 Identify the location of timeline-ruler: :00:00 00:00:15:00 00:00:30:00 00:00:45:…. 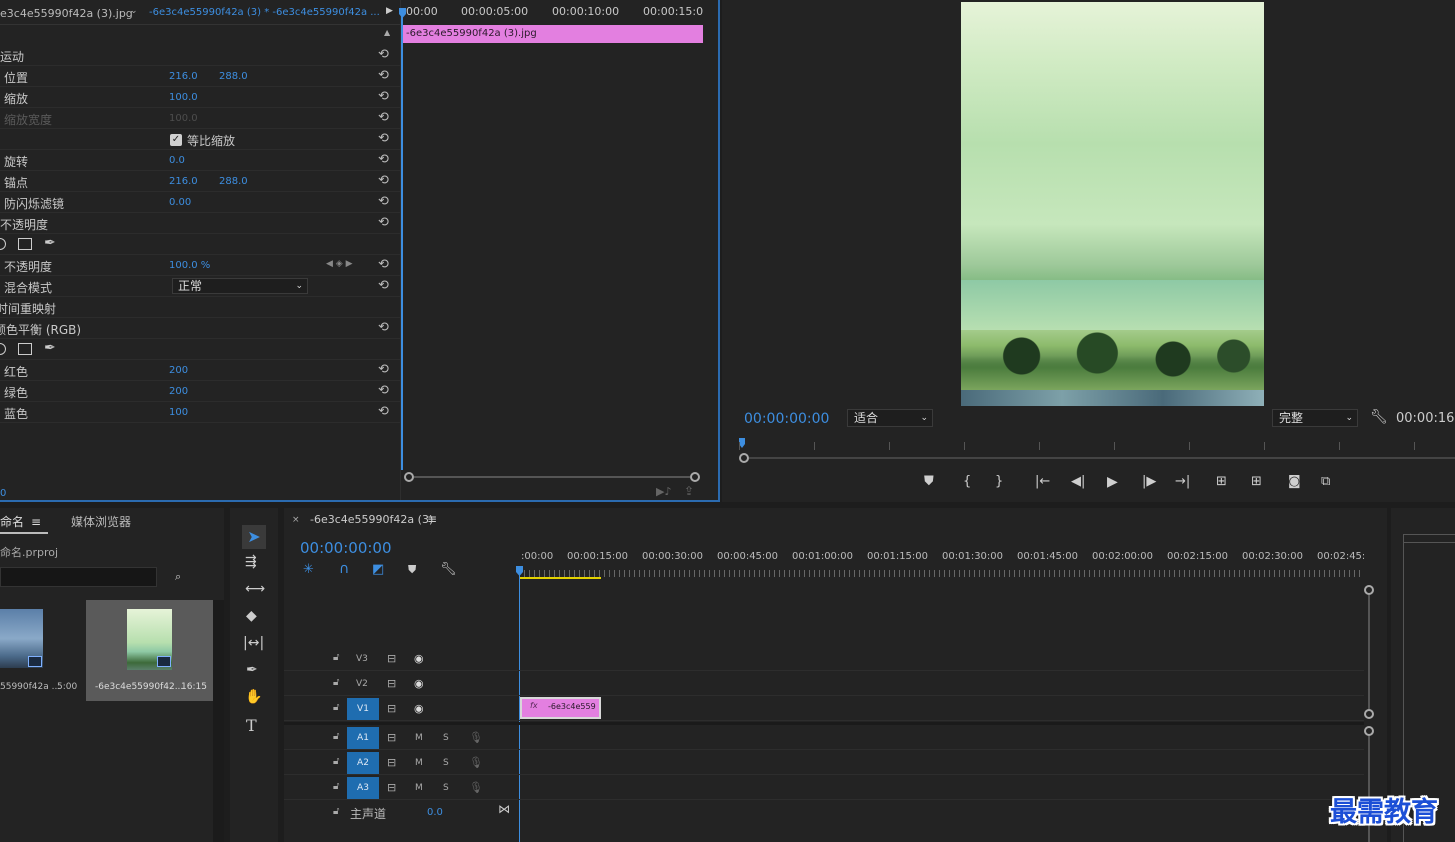
(941, 564).